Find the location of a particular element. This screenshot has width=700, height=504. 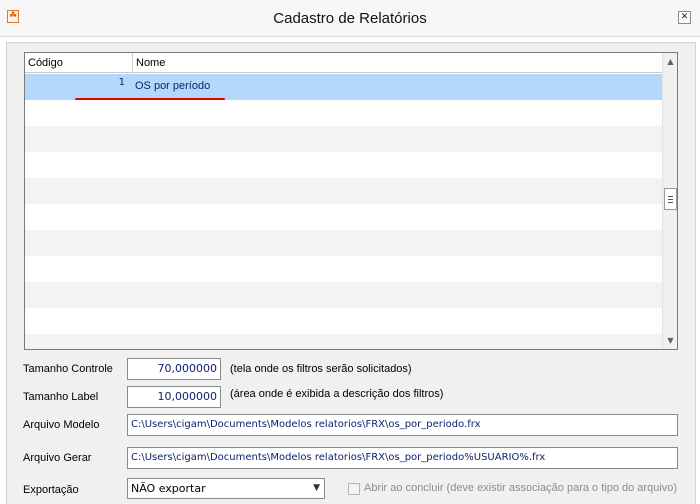

close-icon: ✕ is located at coordinates (684, 17).